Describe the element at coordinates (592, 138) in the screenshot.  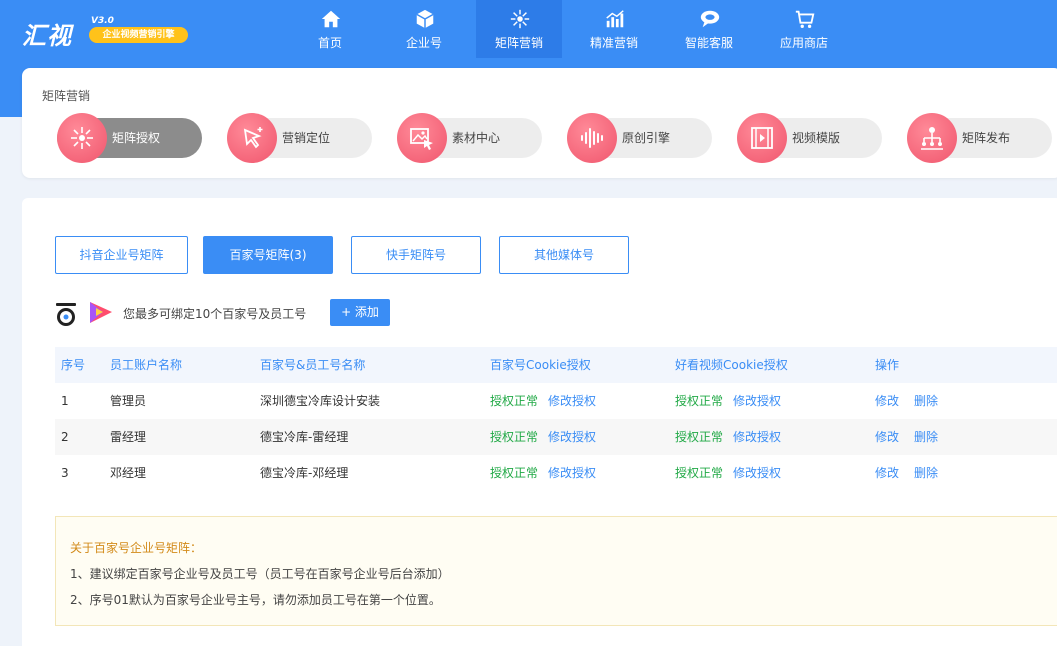
I see `sound-wave-icon` at that location.